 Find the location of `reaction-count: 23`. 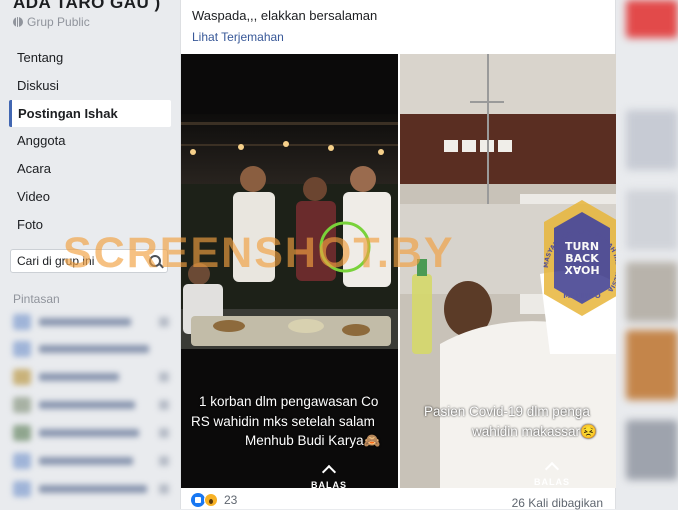

reaction-count: 23 is located at coordinates (231, 500).